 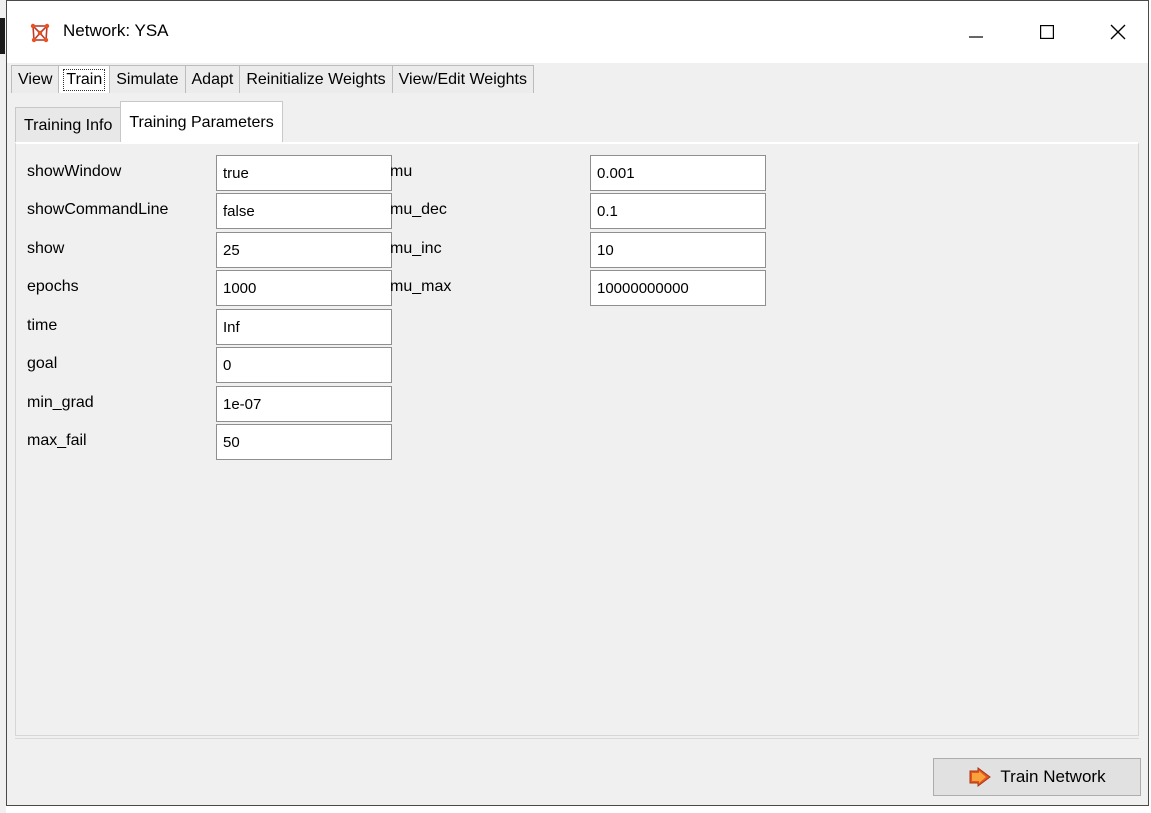 I want to click on maximize-button, so click(x=1047, y=32).